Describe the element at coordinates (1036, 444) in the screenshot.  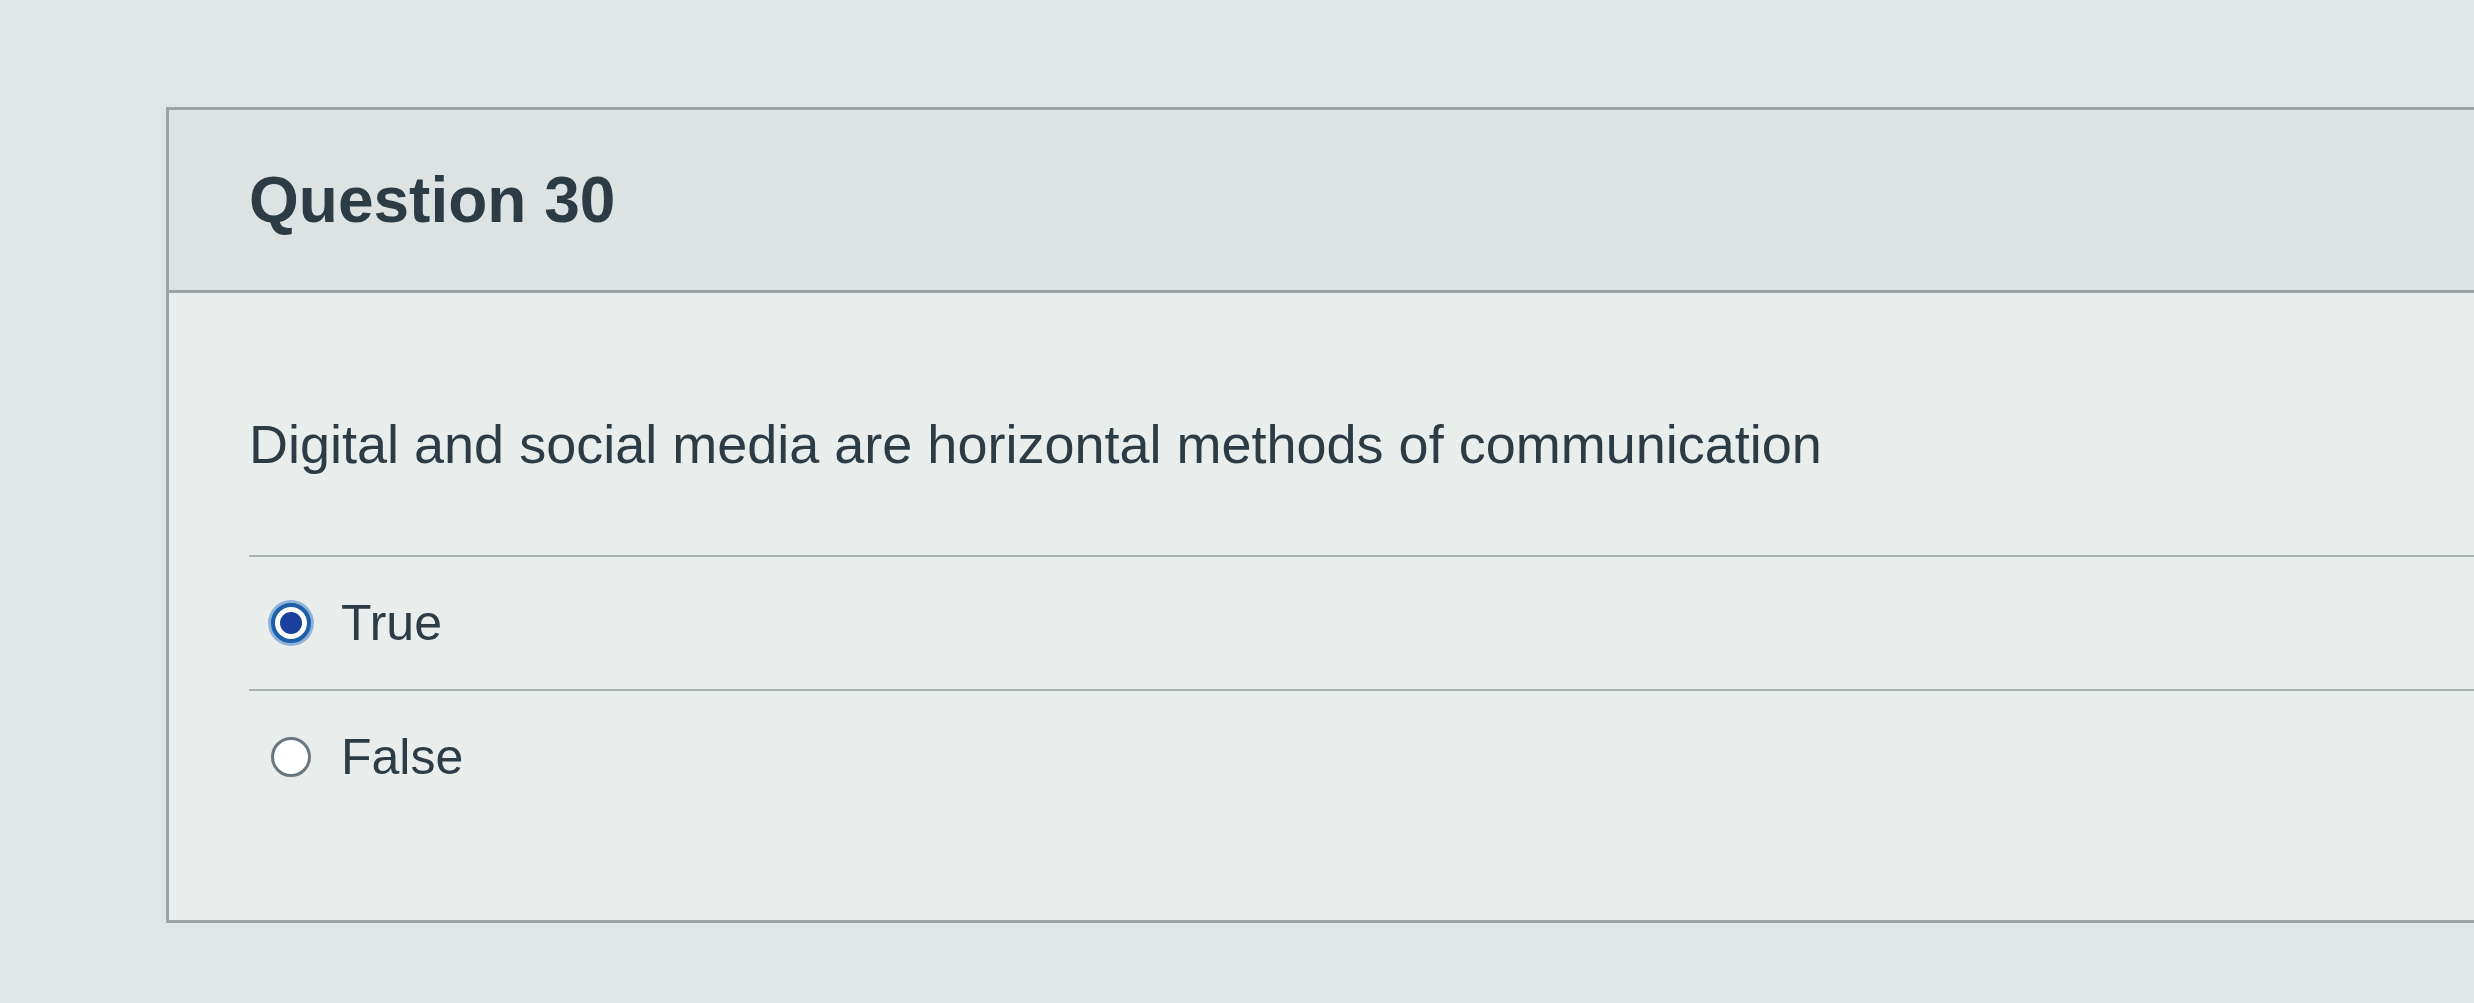
I see `question-text: Digital and social media are horizontal methods of communication` at that location.